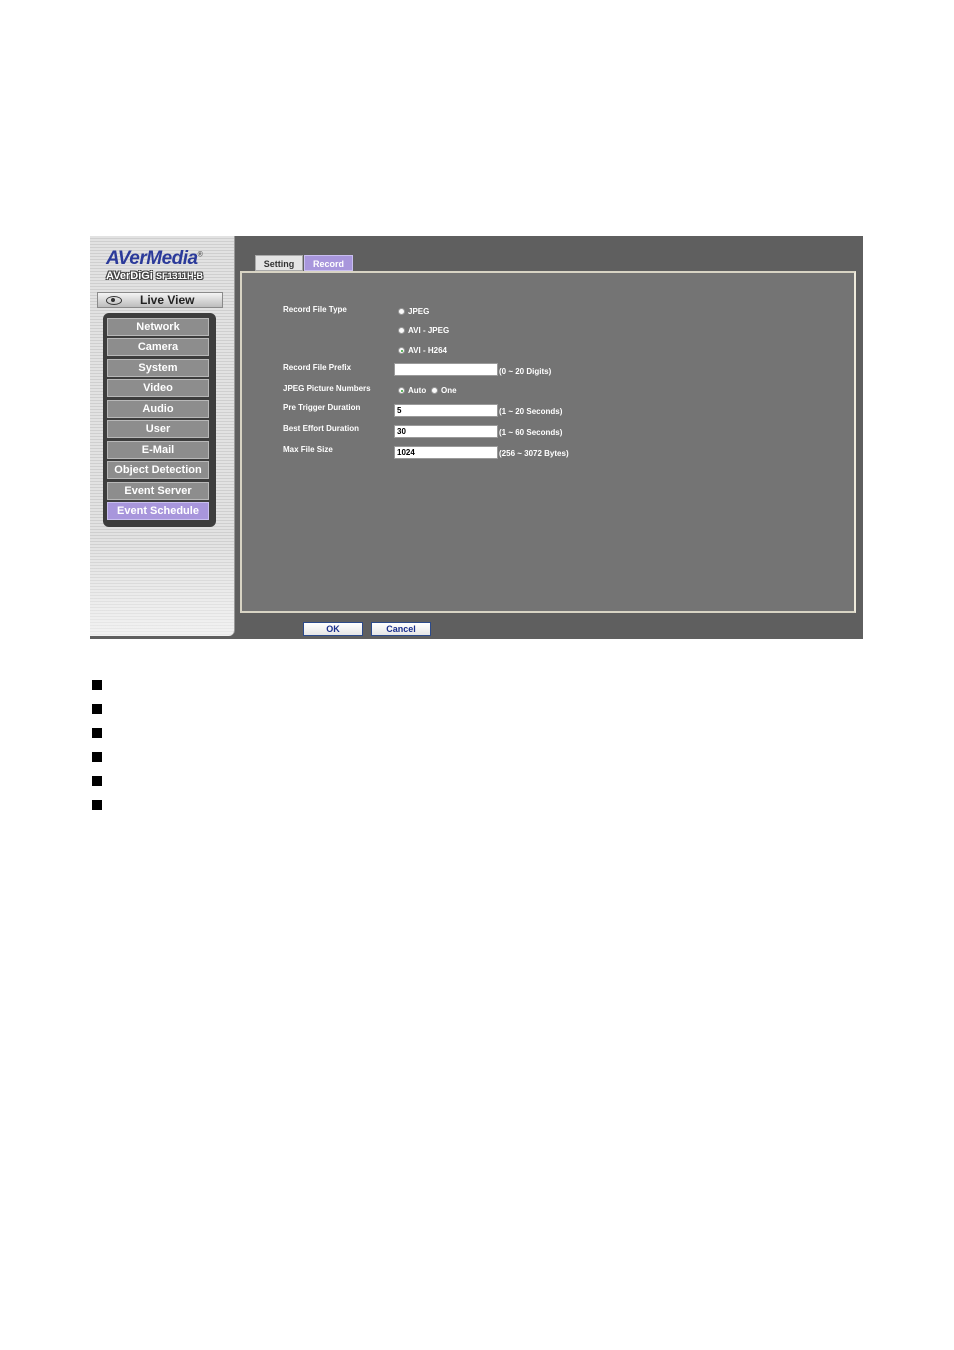 The image size is (954, 1350). What do you see at coordinates (158, 450) in the screenshot?
I see `sidebar-item-email: E-Mail` at bounding box center [158, 450].